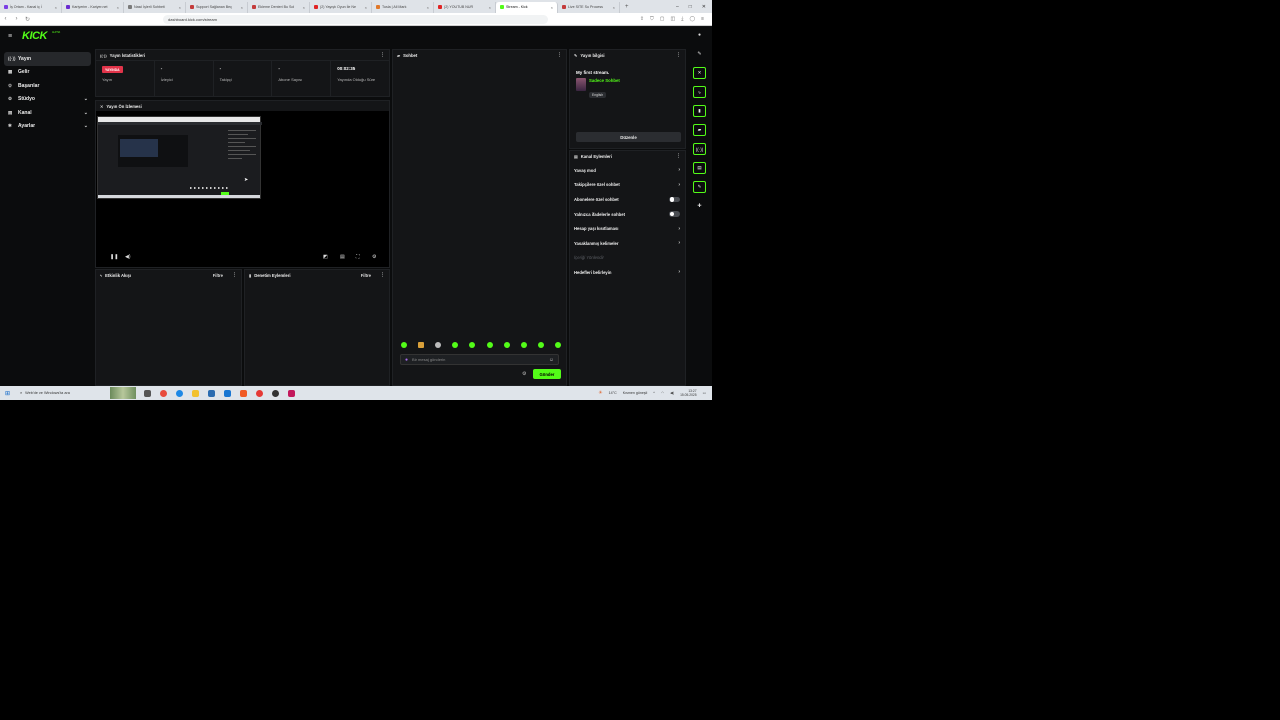 This screenshot has width=1280, height=720. I want to click on browser-tab: (2) Yayıştı Oyun İle Ne ×, so click(341, 7).